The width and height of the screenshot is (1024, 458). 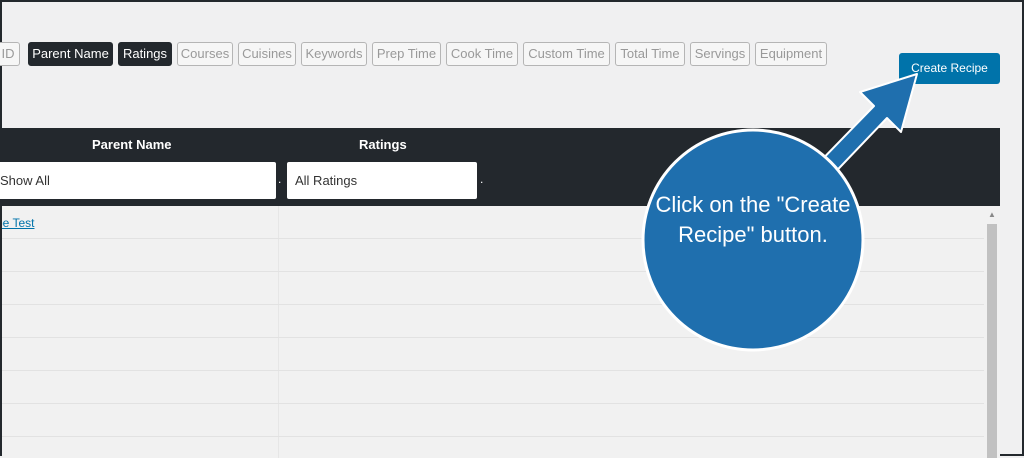 What do you see at coordinates (791, 54) in the screenshot?
I see `column-toggle-equipment: Equipment` at bounding box center [791, 54].